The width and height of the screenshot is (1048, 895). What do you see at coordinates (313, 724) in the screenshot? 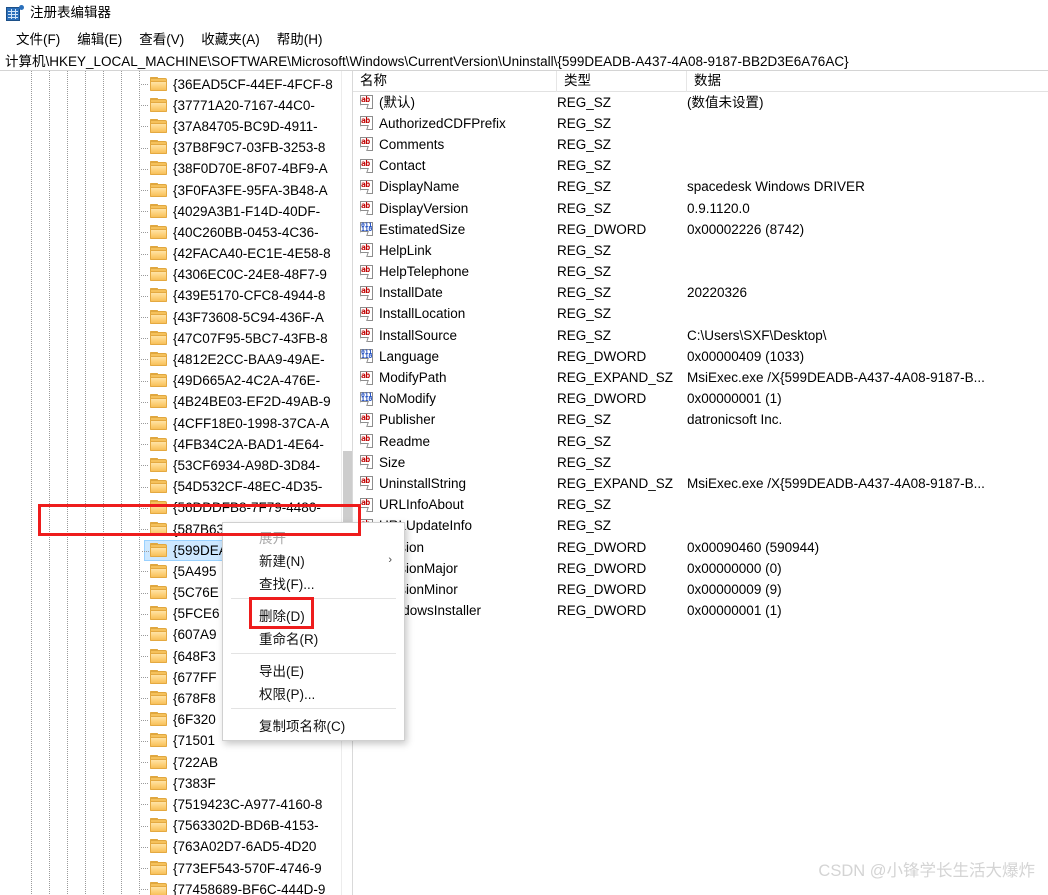
I see `context-menu-item: 复制项名称(C)` at bounding box center [313, 724].